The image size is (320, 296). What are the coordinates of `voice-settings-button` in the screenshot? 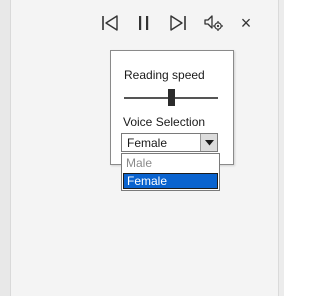 It's located at (213, 23).